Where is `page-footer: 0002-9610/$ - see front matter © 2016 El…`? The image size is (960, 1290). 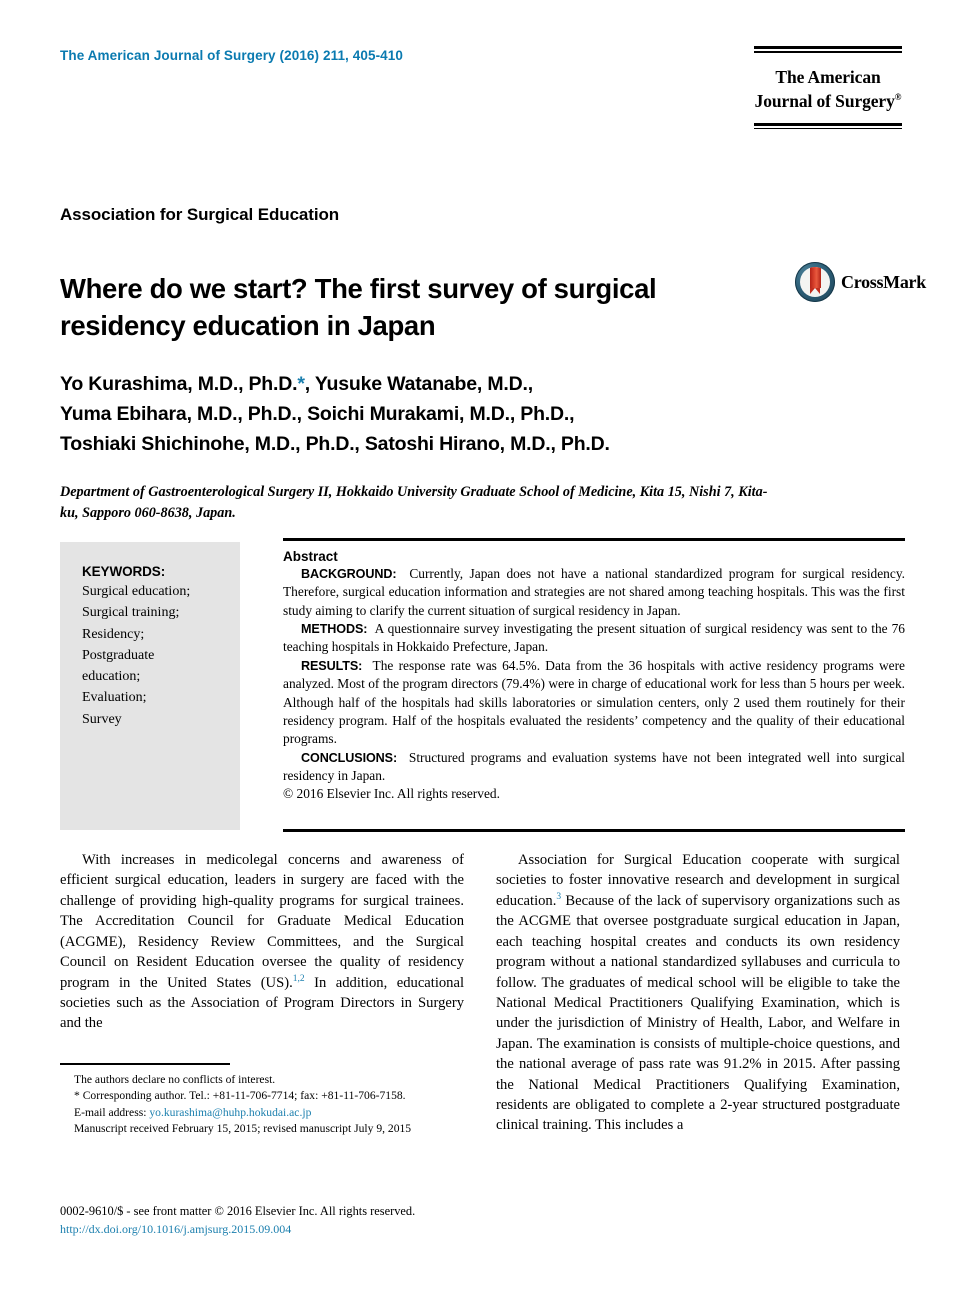
page-footer: 0002-9610/$ - see front matter © 2016 El… is located at coordinates (237, 1220).